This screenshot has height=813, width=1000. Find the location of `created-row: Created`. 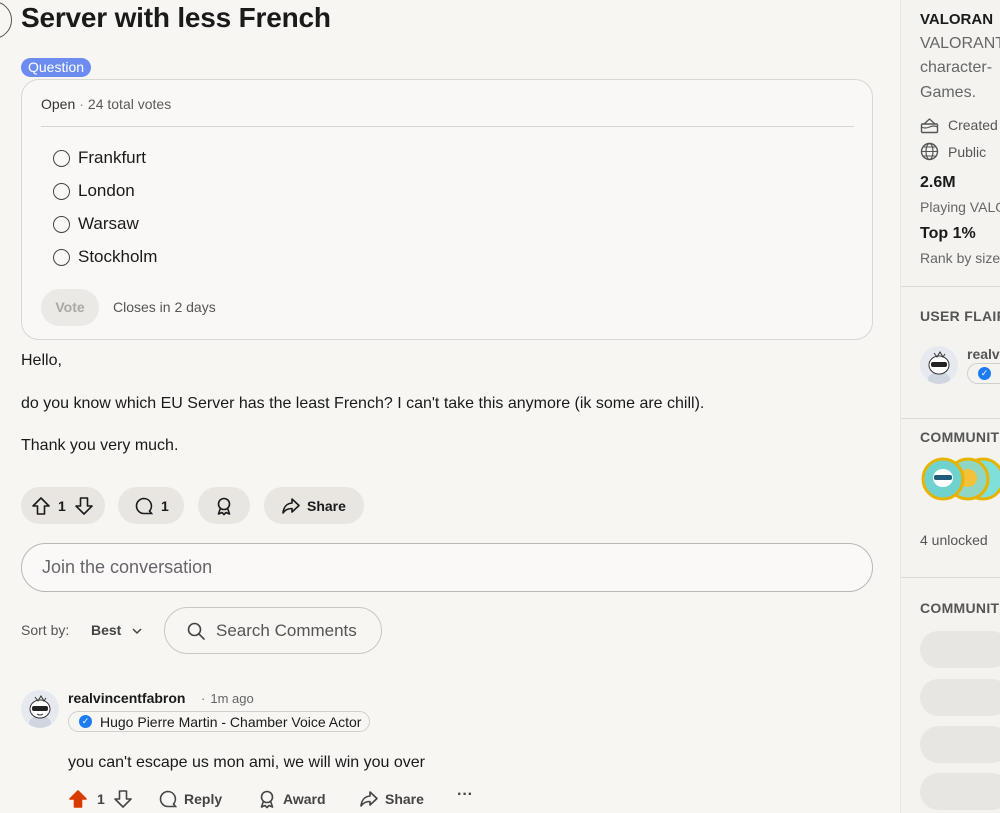

created-row: Created is located at coordinates (959, 125).